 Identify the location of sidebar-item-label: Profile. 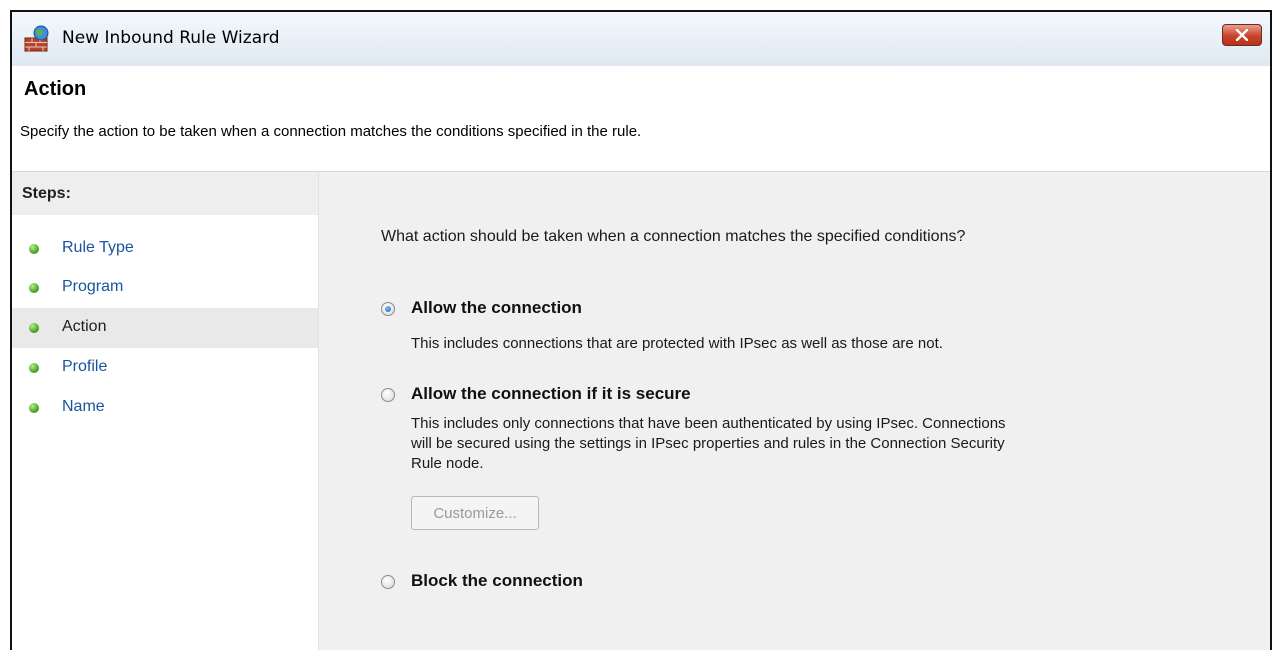
(85, 366).